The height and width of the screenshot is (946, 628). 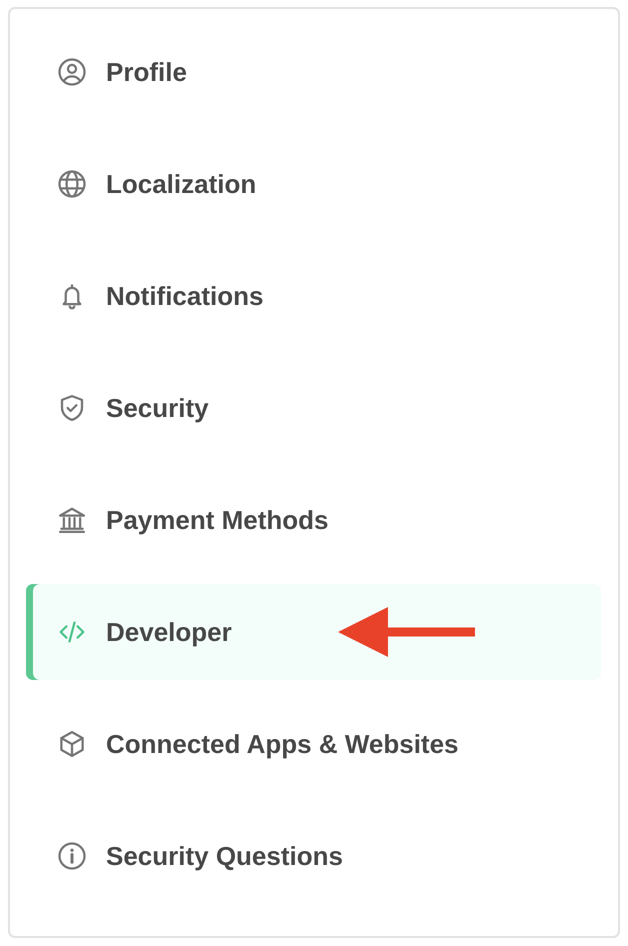 I want to click on info-icon, so click(x=72, y=856).